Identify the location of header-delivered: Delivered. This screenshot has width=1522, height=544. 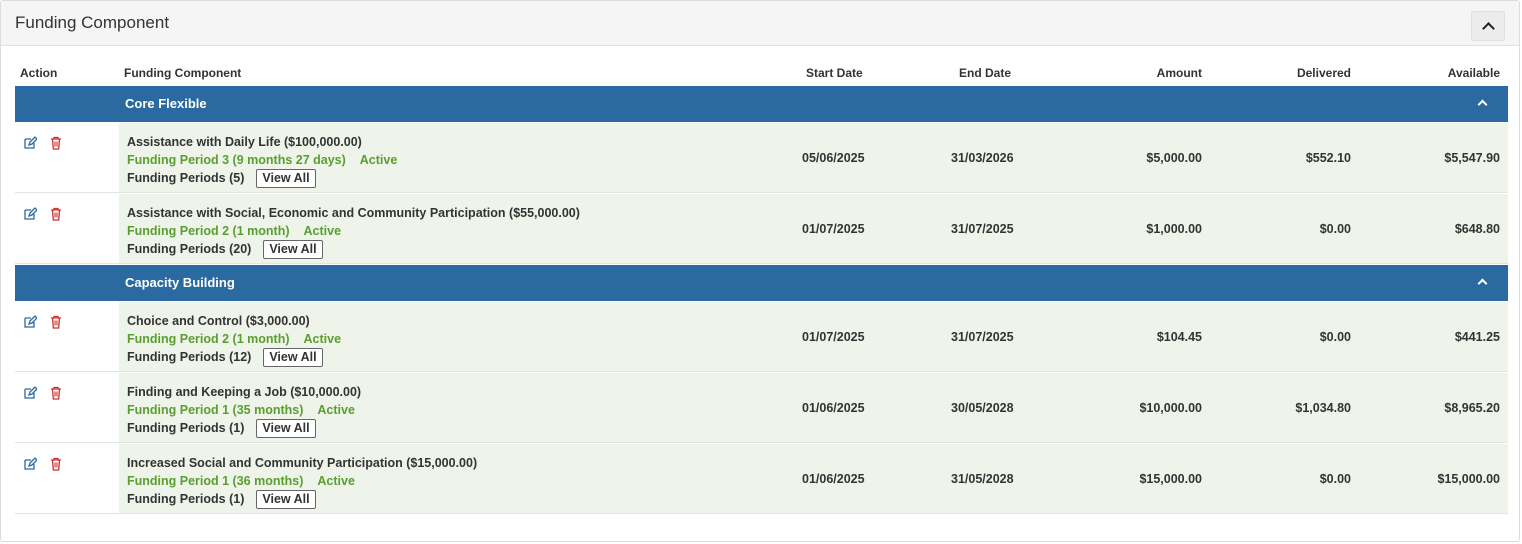
(1323, 73).